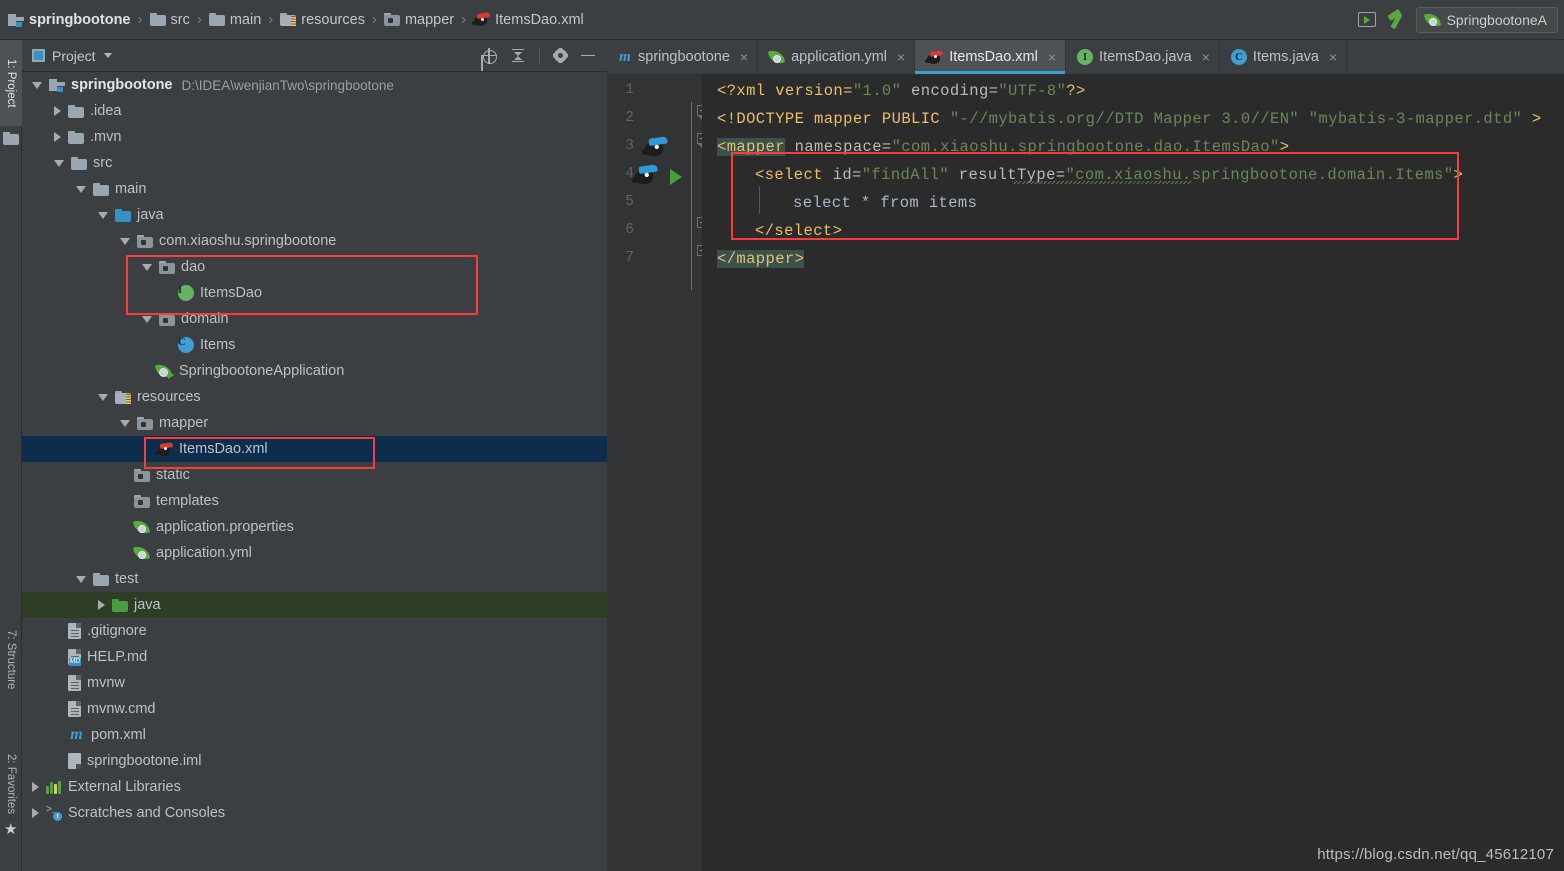 The image size is (1564, 871). Describe the element at coordinates (676, 177) in the screenshot. I see `run-statement-gutter-icon` at that location.